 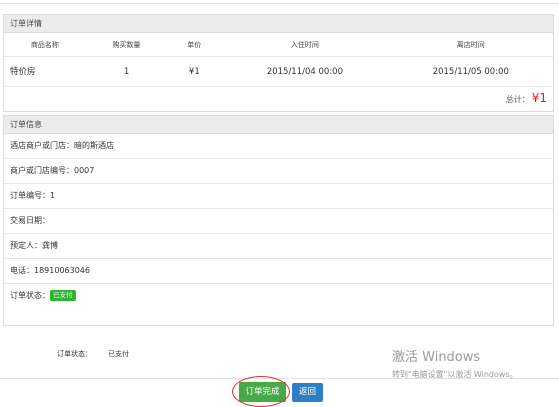 What do you see at coordinates (278, 24) in the screenshot?
I see `order-details-title: 订单详情` at bounding box center [278, 24].